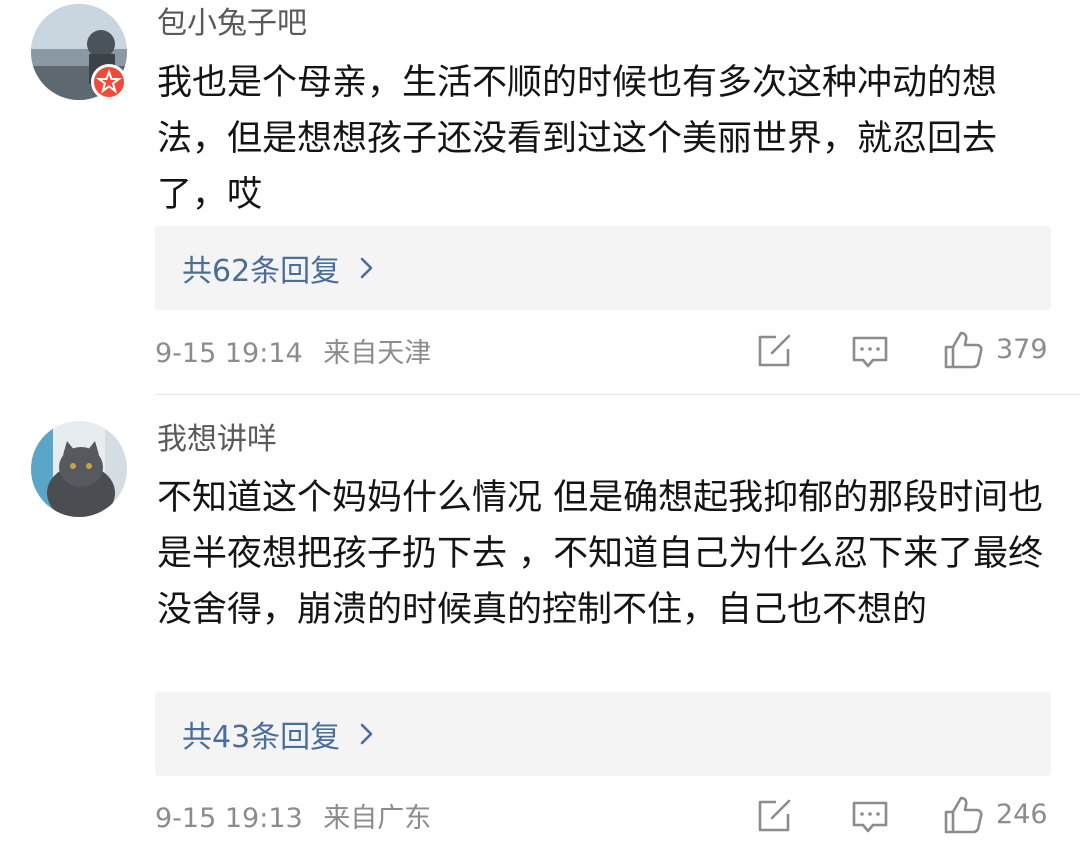 Image resolution: width=1080 pixels, height=858 pixels. I want to click on verified-badge-icon, so click(109, 82).